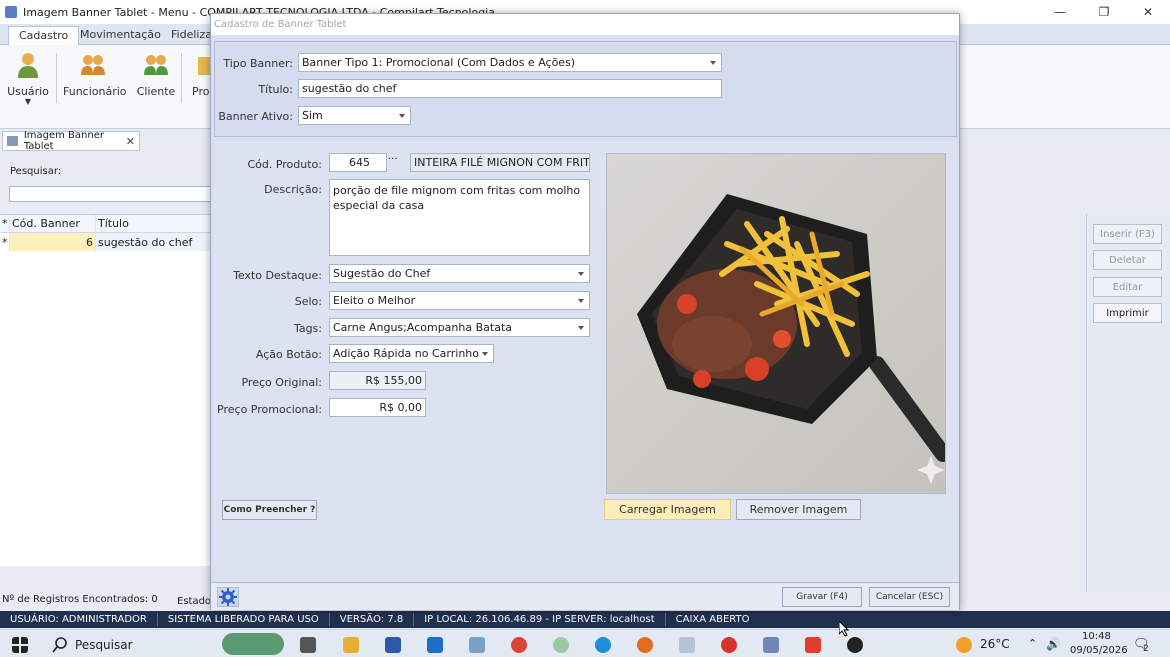 The height and width of the screenshot is (657, 1170). Describe the element at coordinates (56, 78) in the screenshot. I see `ribbon-separator` at that location.